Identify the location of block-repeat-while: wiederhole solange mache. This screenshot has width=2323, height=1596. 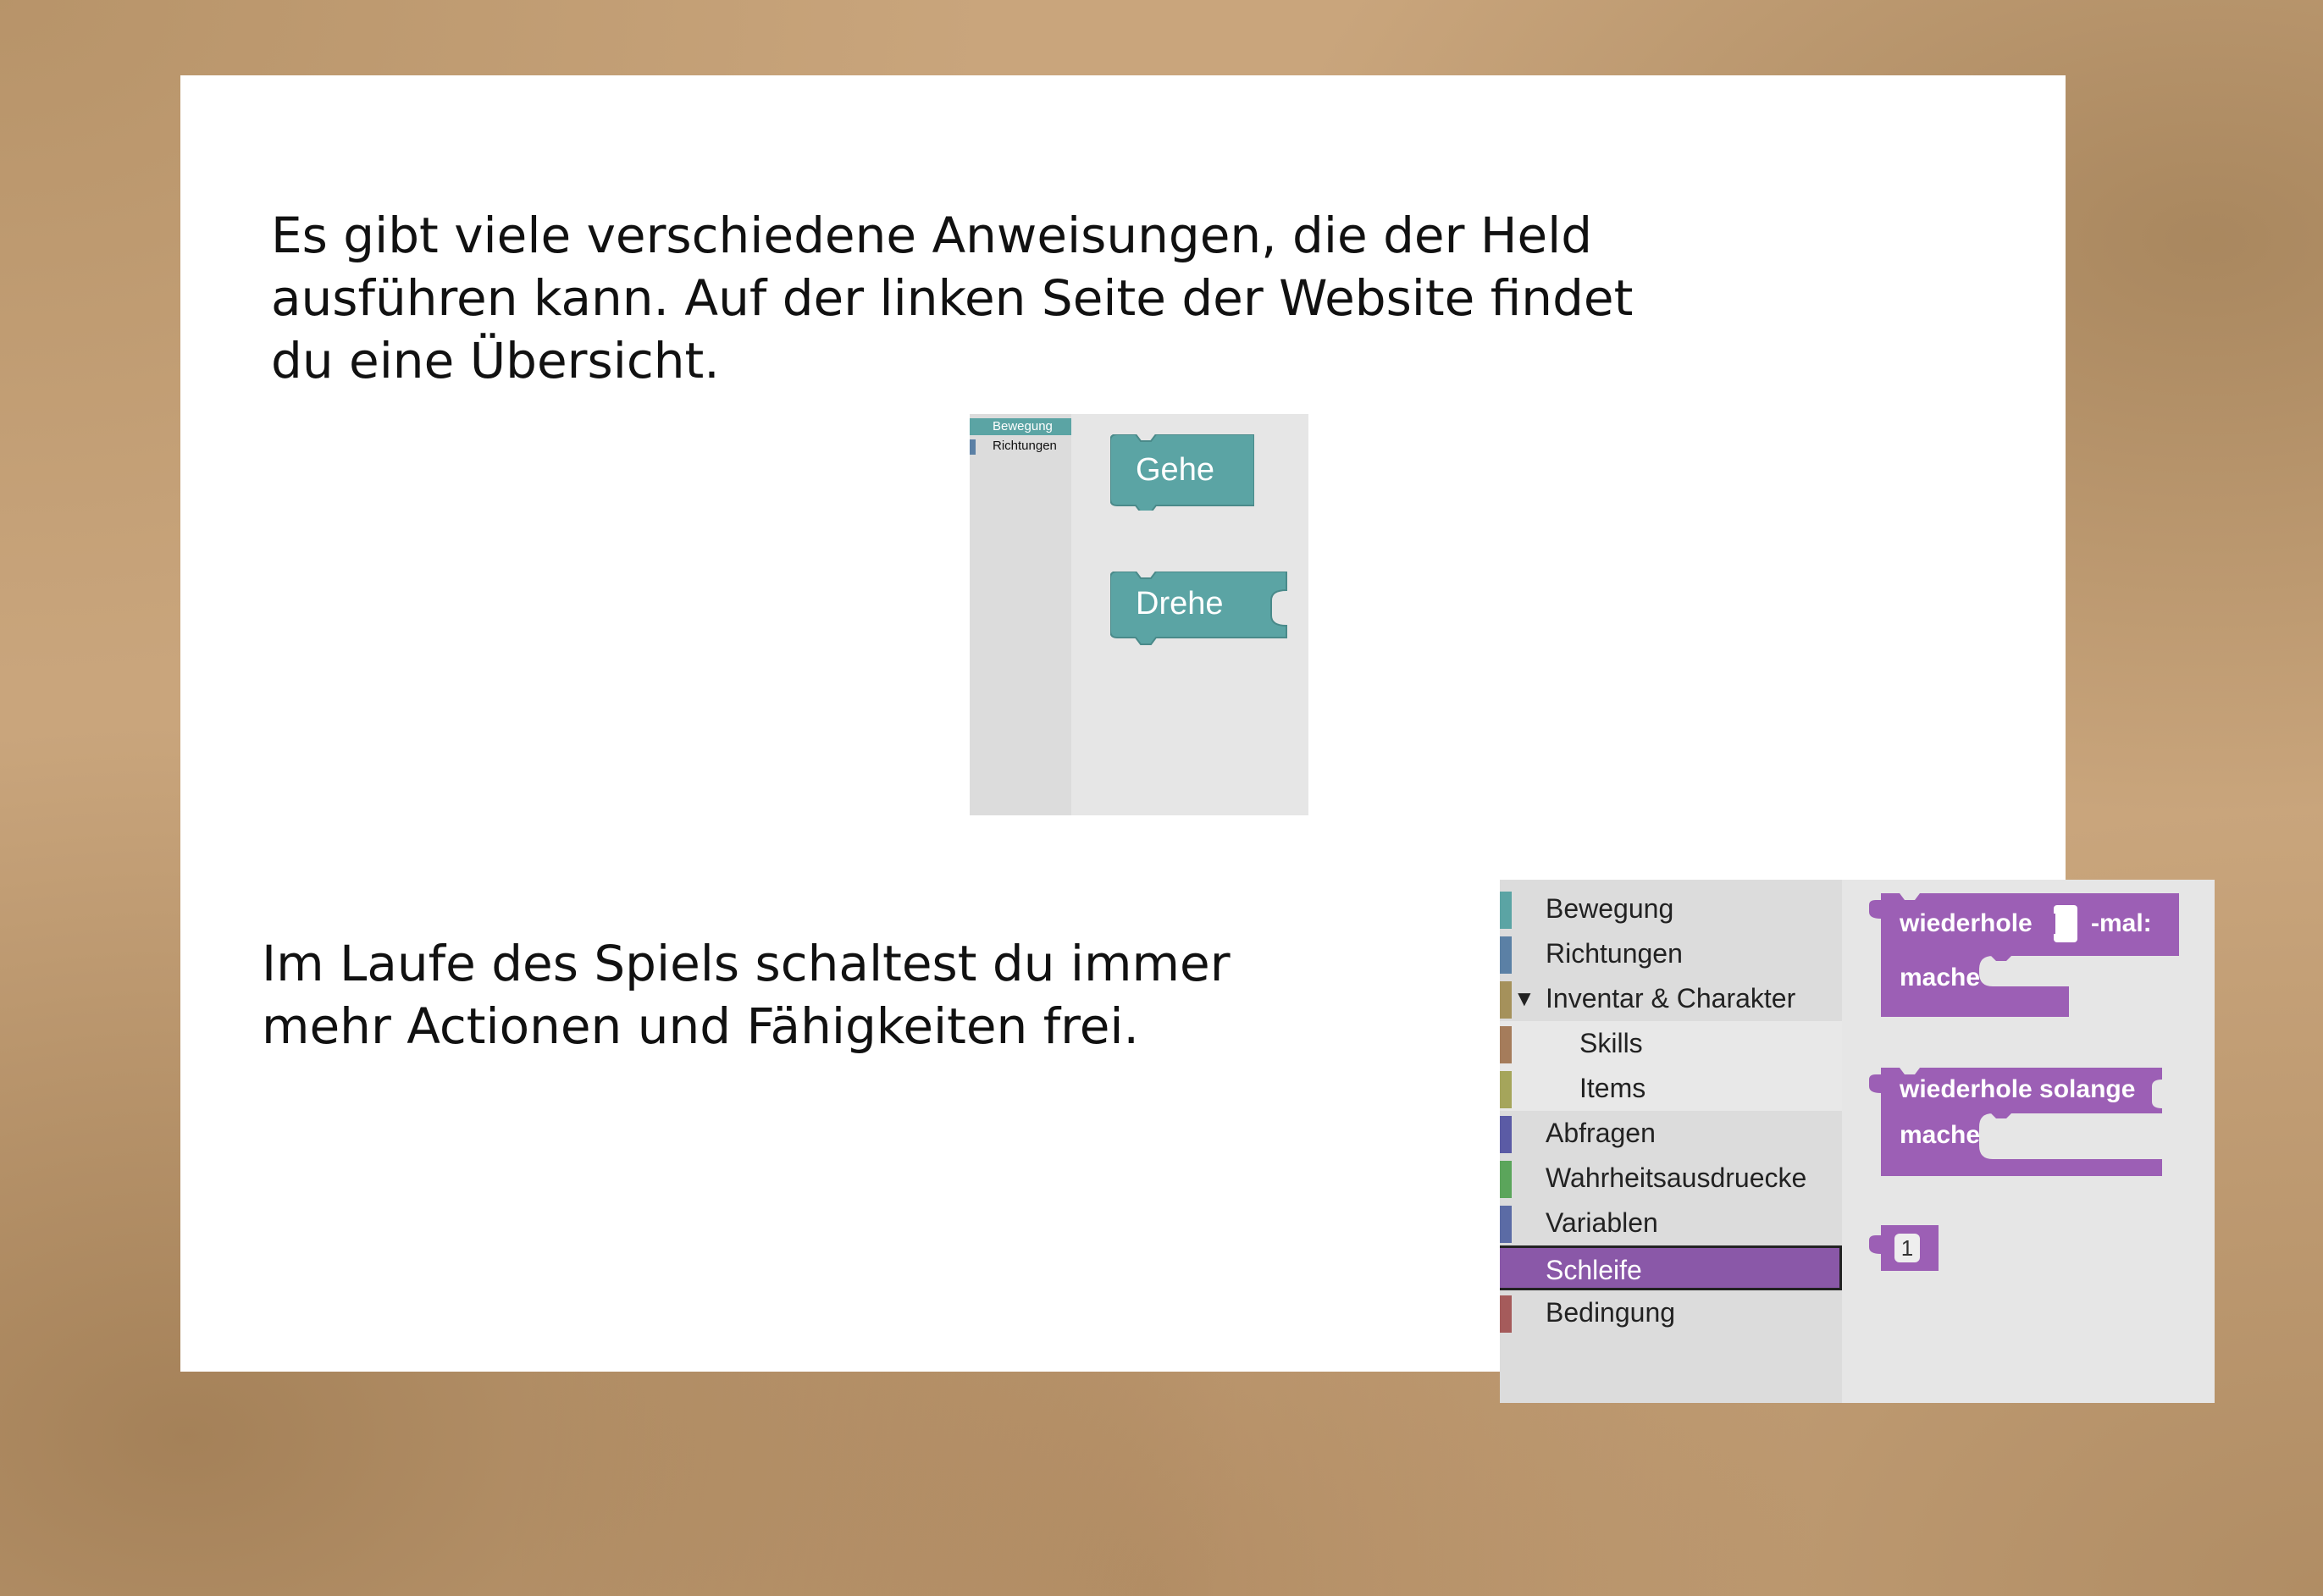
(2030, 1127).